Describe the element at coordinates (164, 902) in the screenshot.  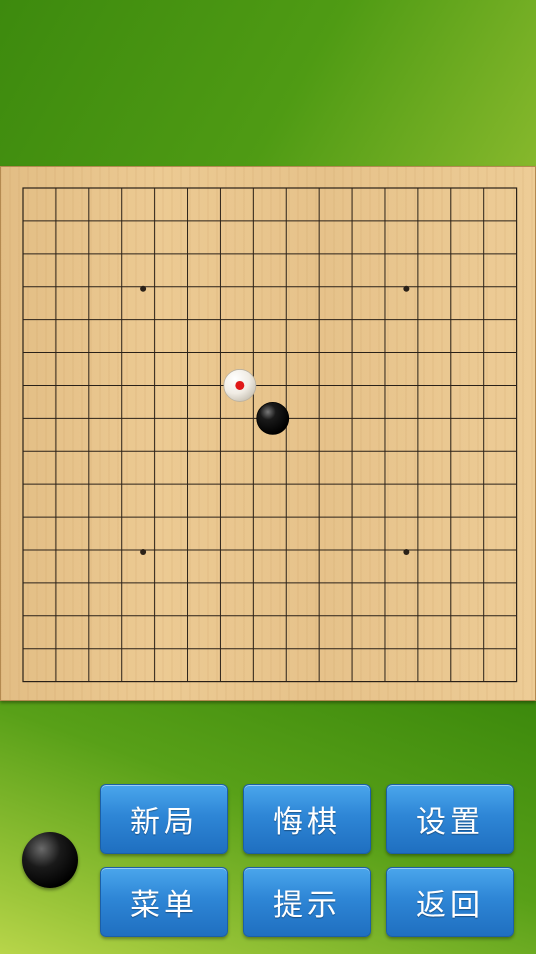
I see `menu-button: 菜单` at that location.